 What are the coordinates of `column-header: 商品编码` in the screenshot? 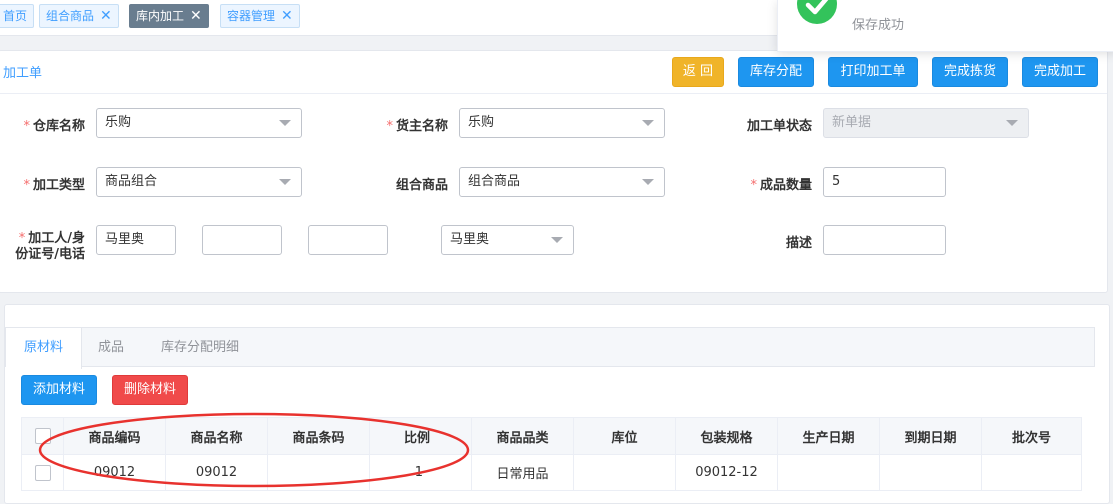 It's located at (114, 436).